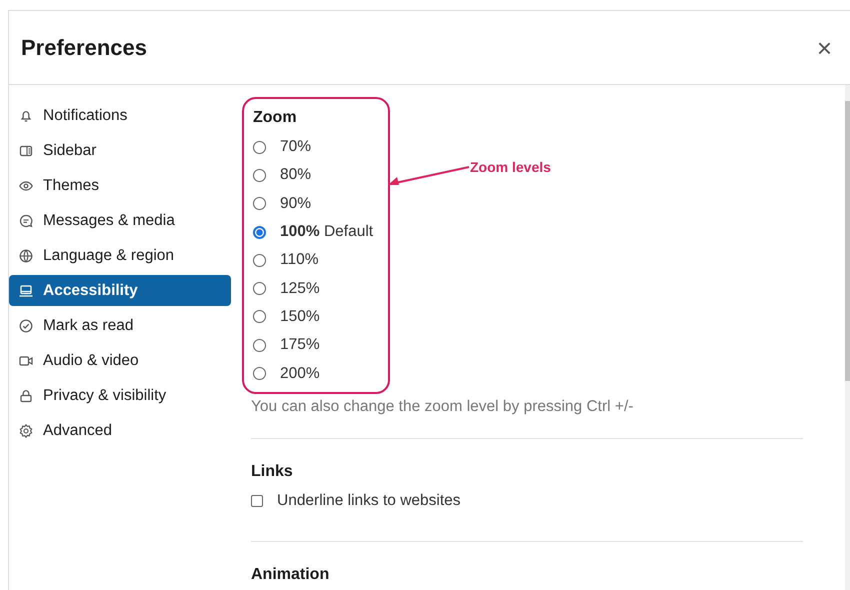  I want to click on laptop-icon, so click(26, 290).